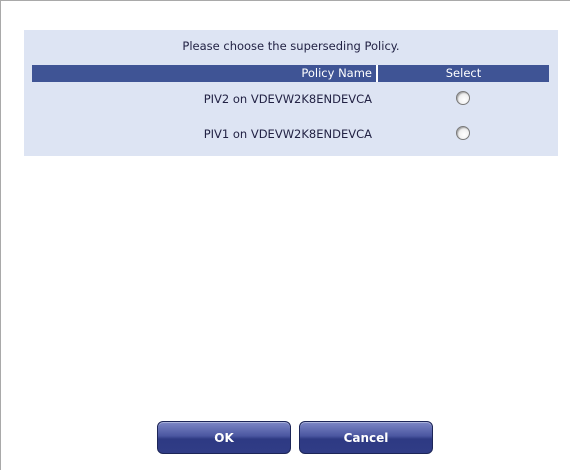  What do you see at coordinates (290, 73) in the screenshot?
I see `policy-table-header: Policy Name Select` at bounding box center [290, 73].